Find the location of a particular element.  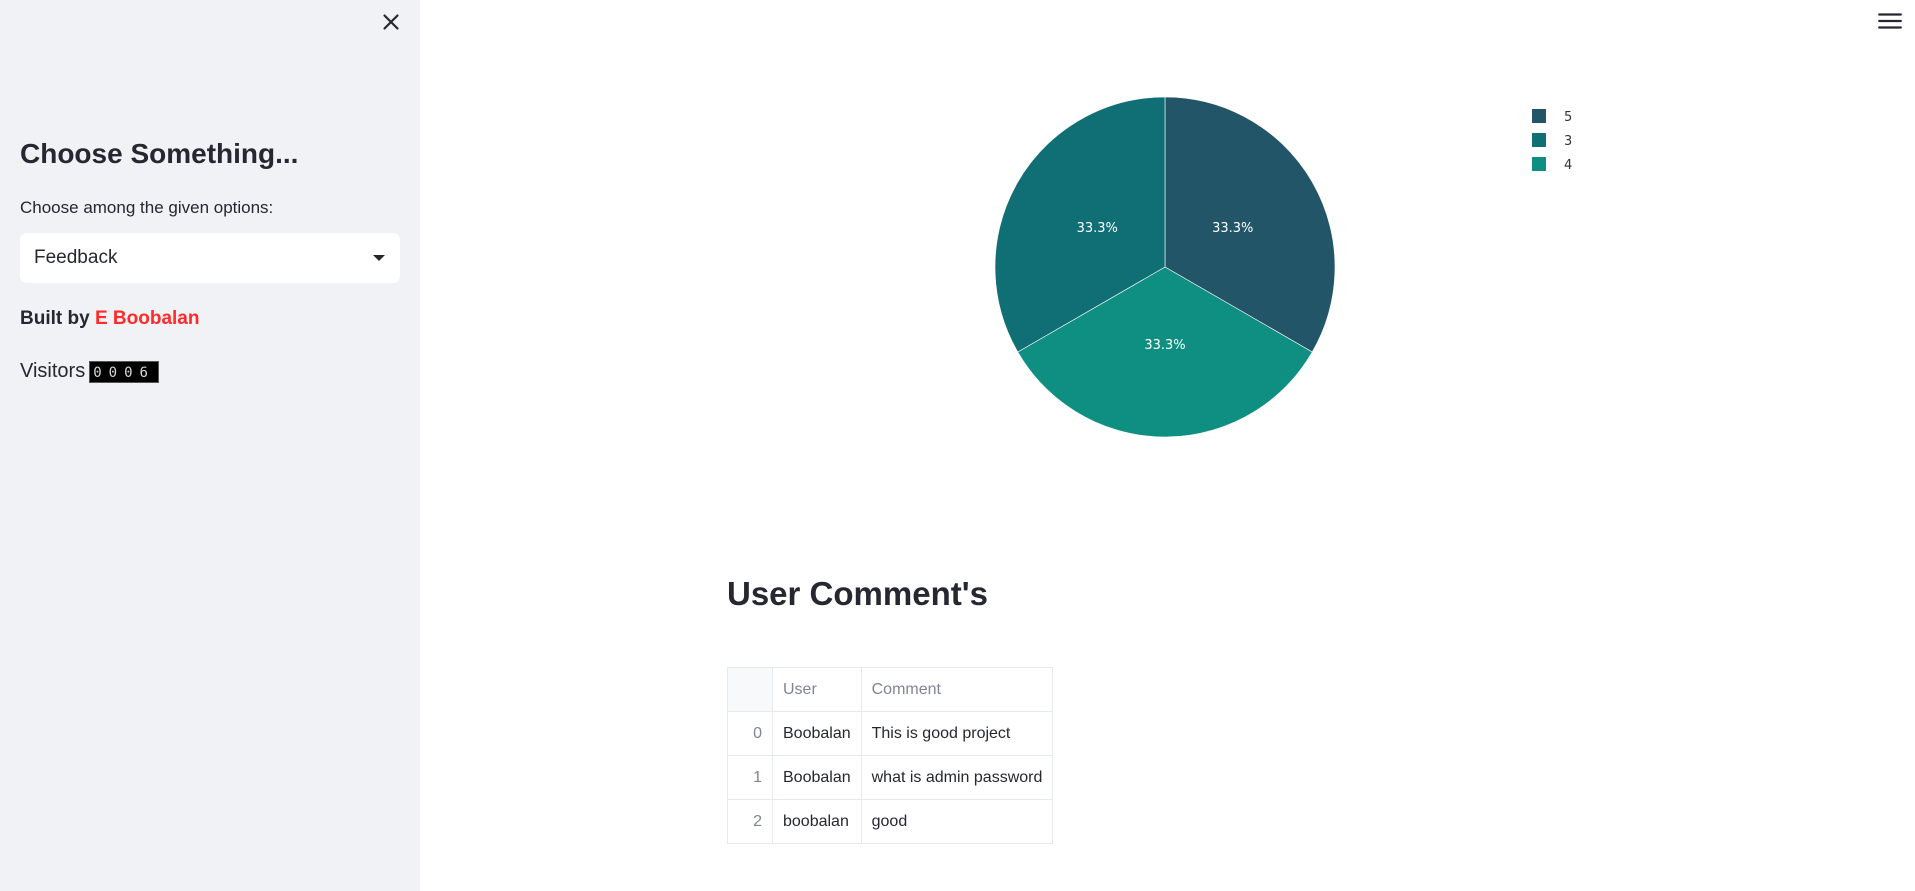

table-header-comment: Comment is located at coordinates (957, 689).